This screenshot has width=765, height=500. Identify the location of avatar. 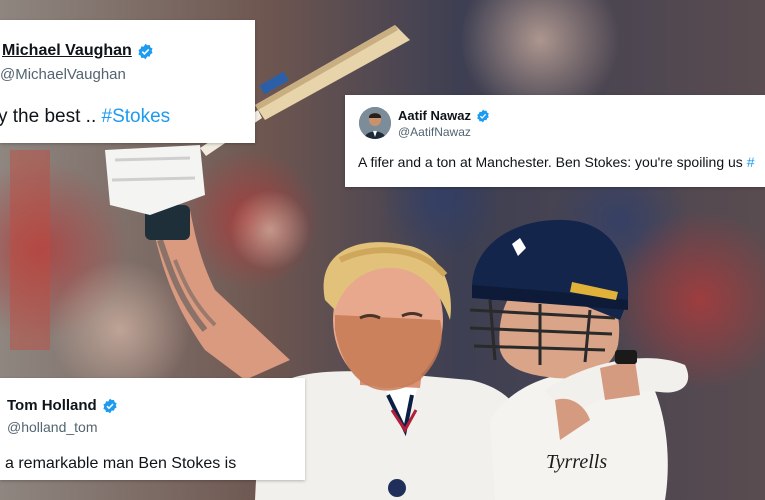
(375, 123).